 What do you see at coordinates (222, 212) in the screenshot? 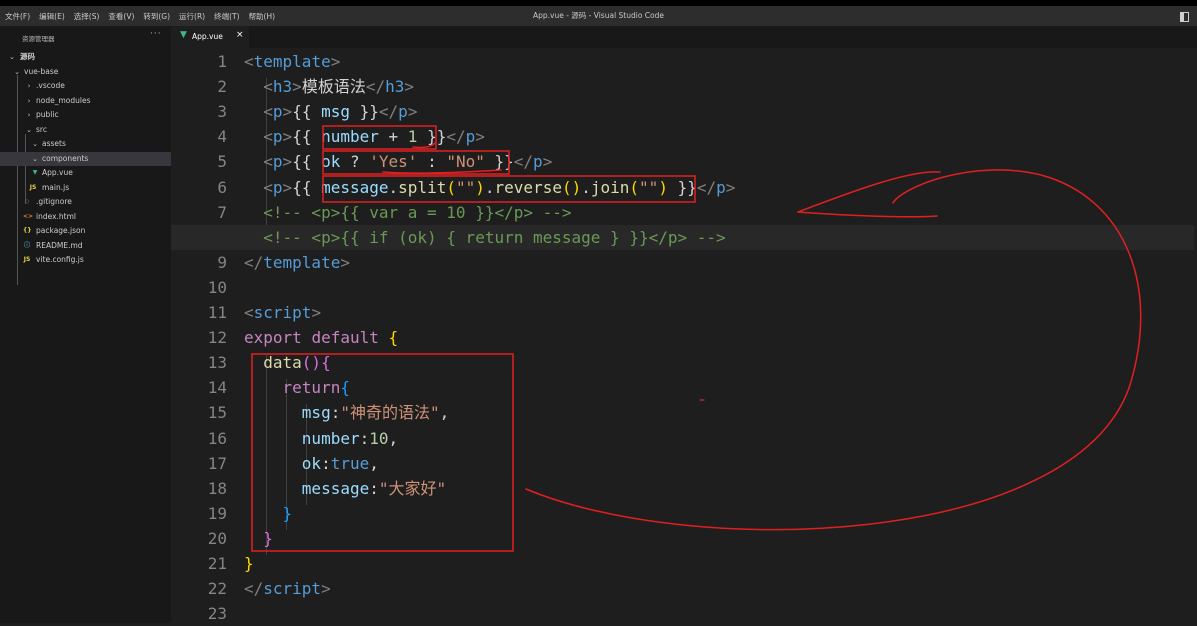
I see `line-number: 7` at bounding box center [222, 212].